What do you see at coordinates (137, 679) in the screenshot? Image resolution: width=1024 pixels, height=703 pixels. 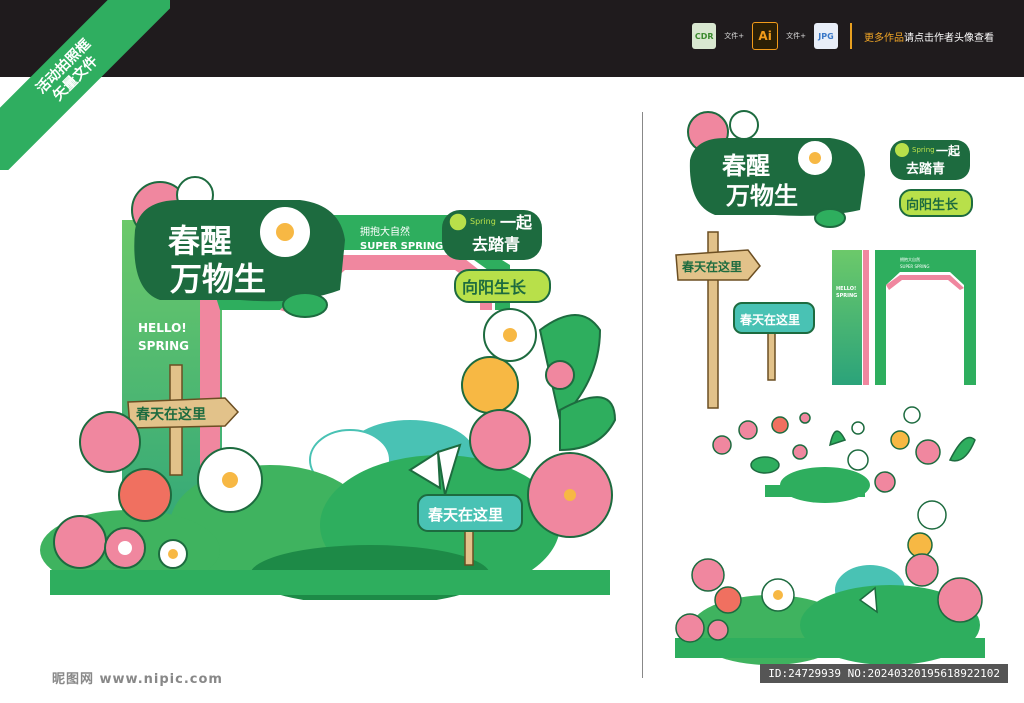 I see `footer-logo: 昵图网 www.nipic.com` at bounding box center [137, 679].